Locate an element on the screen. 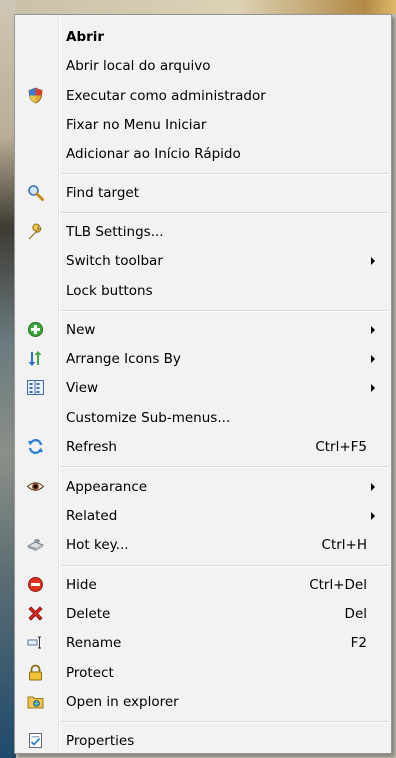 This screenshot has height=758, width=396. menu-item-view: View is located at coordinates (203, 387).